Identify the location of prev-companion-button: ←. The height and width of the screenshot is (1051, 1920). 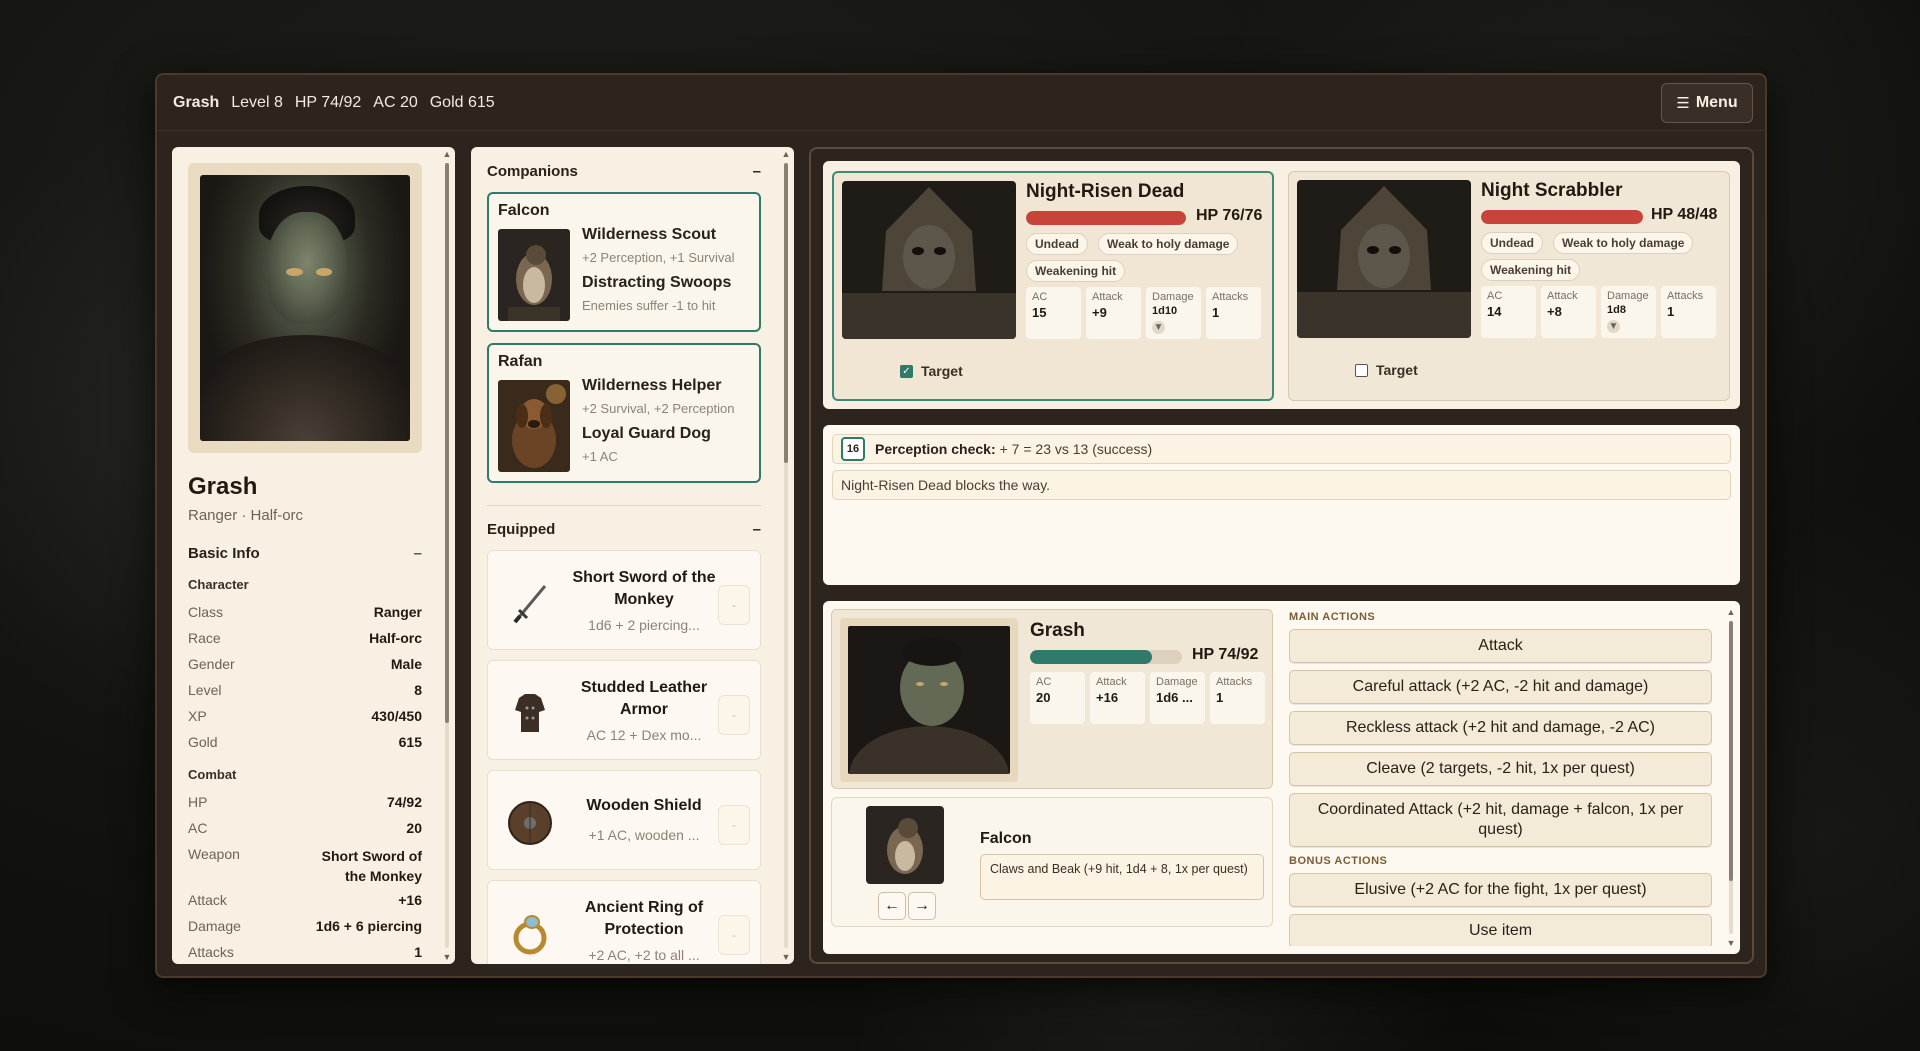
(892, 906).